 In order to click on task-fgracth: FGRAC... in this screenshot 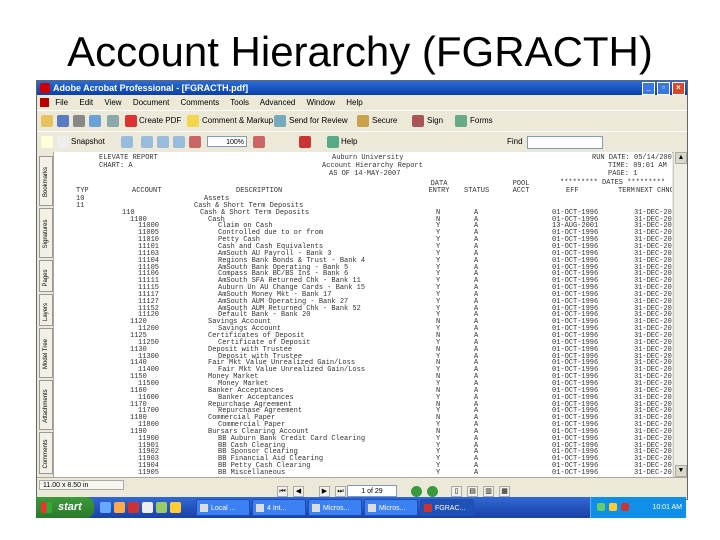, I will do `click(447, 507)`.